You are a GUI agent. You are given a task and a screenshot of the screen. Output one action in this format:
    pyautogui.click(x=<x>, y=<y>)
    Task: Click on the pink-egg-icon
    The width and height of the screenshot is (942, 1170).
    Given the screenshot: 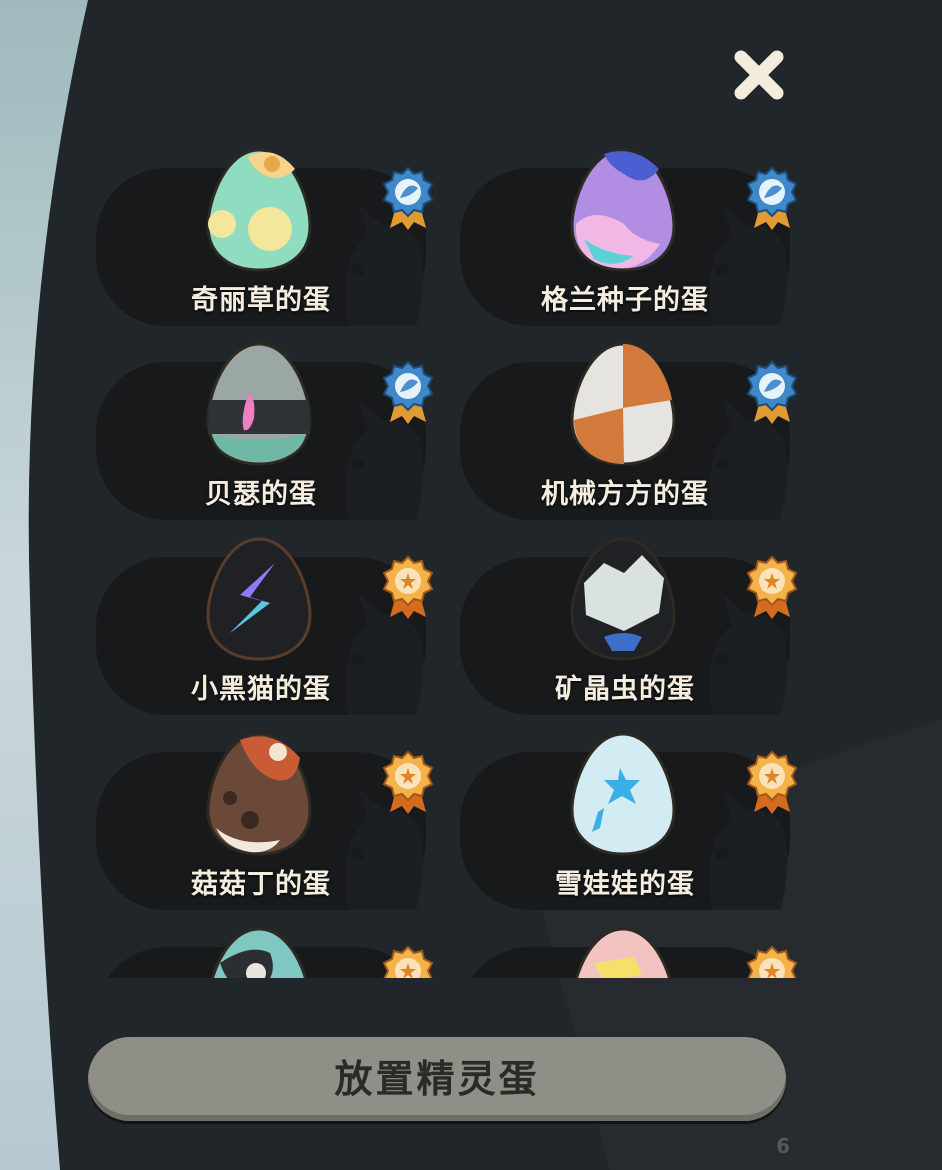 What is the action you would take?
    pyautogui.click(x=623, y=952)
    